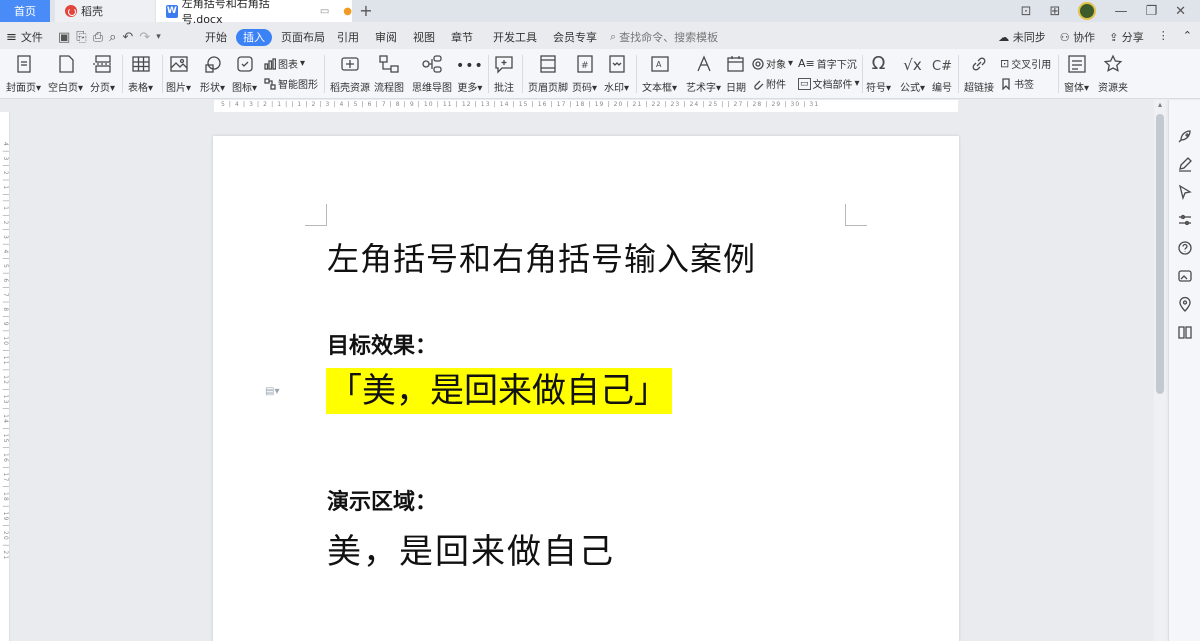  What do you see at coordinates (1026, 11) in the screenshot?
I see `layout-switch-icon: ⊡` at bounding box center [1026, 11].